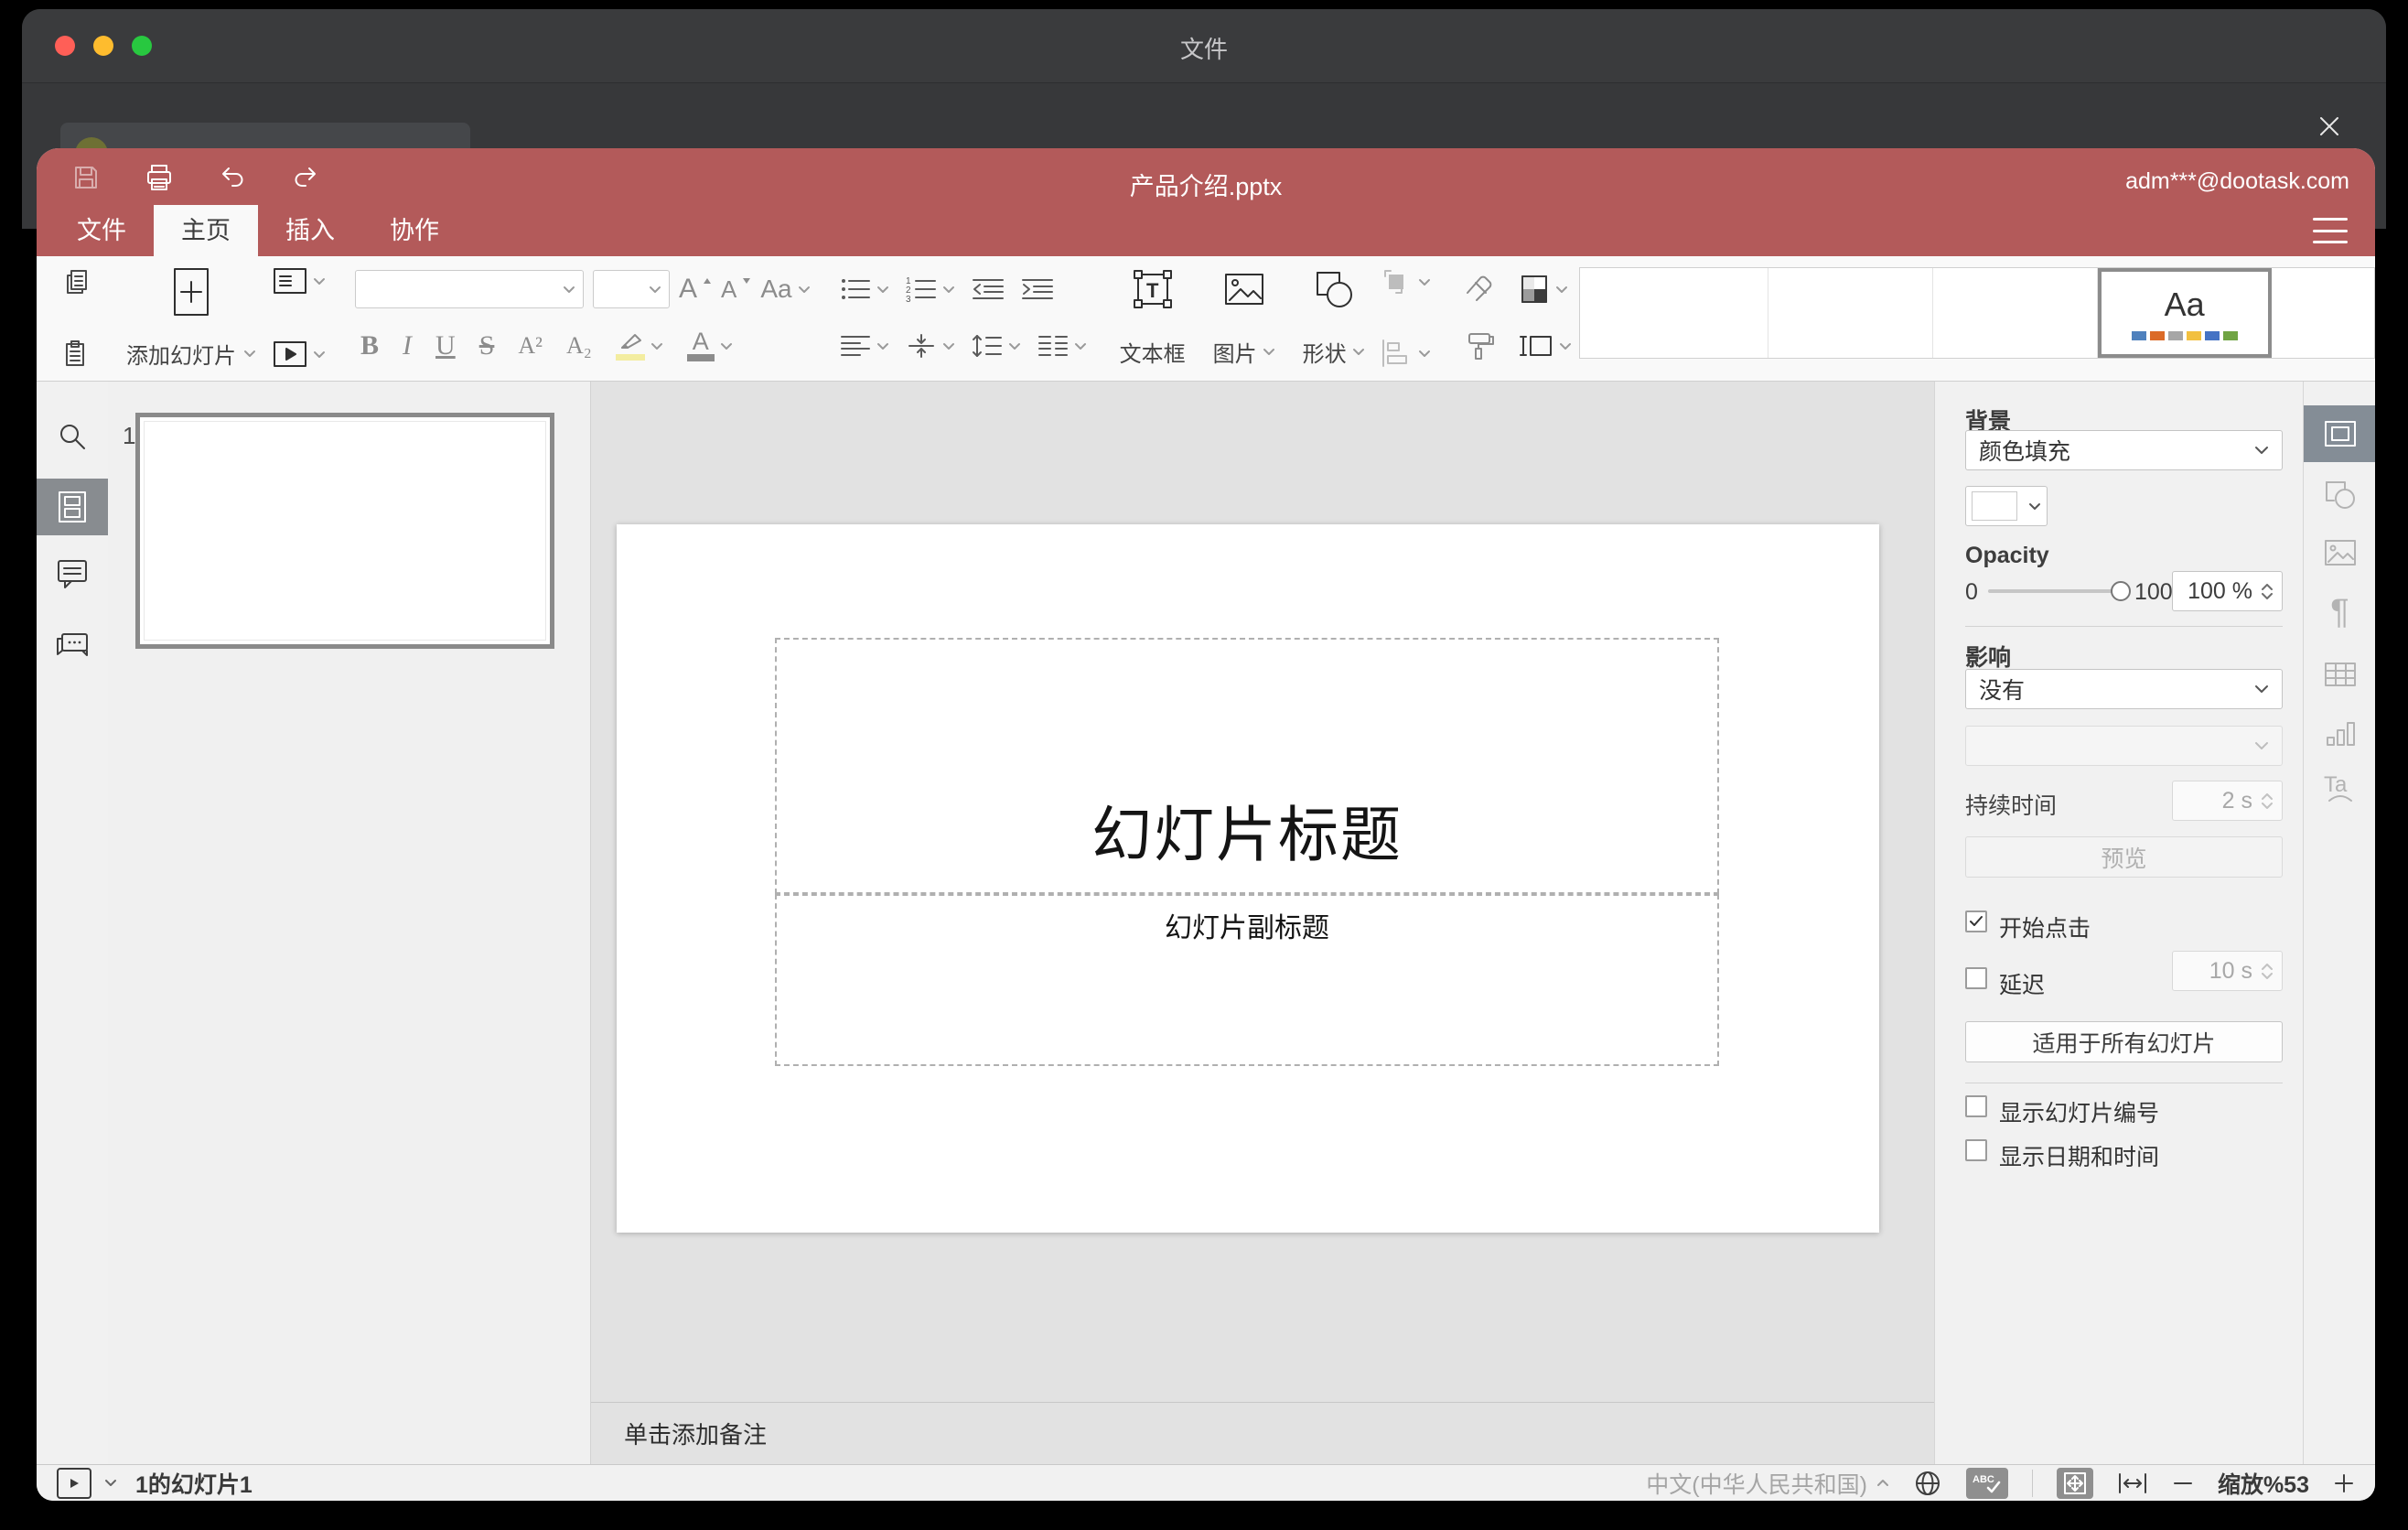 This screenshot has width=2408, height=1530. What do you see at coordinates (1062, 346) in the screenshot?
I see `columns-icon` at bounding box center [1062, 346].